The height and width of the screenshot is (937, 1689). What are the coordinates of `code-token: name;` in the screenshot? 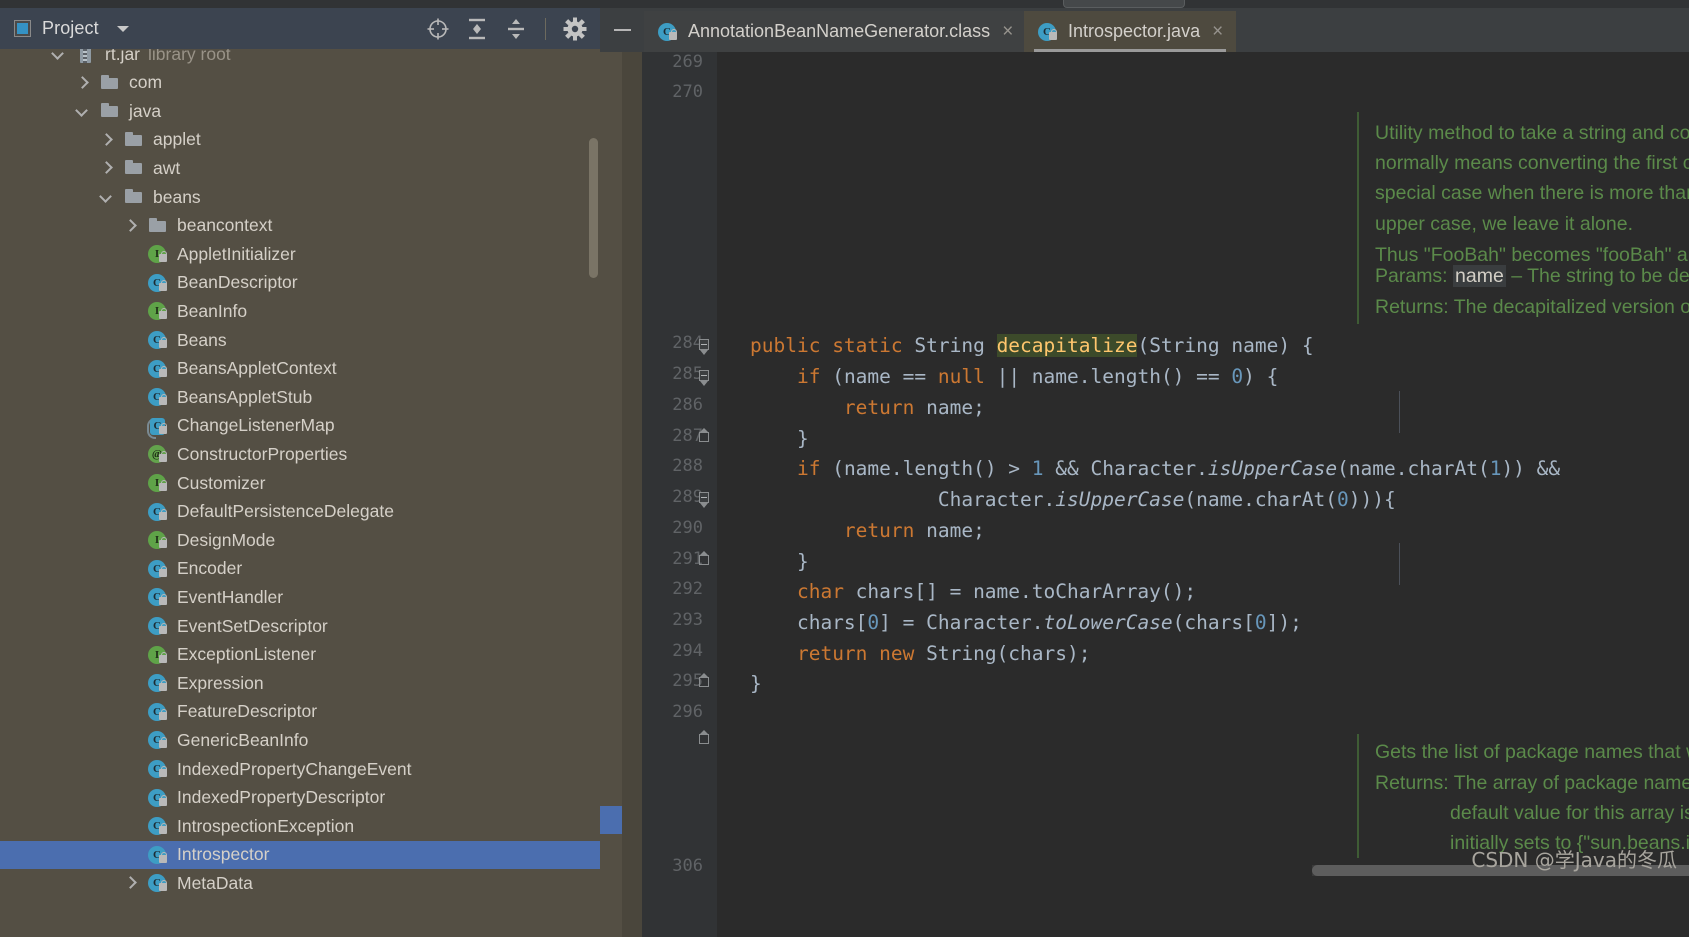 It's located at (955, 530).